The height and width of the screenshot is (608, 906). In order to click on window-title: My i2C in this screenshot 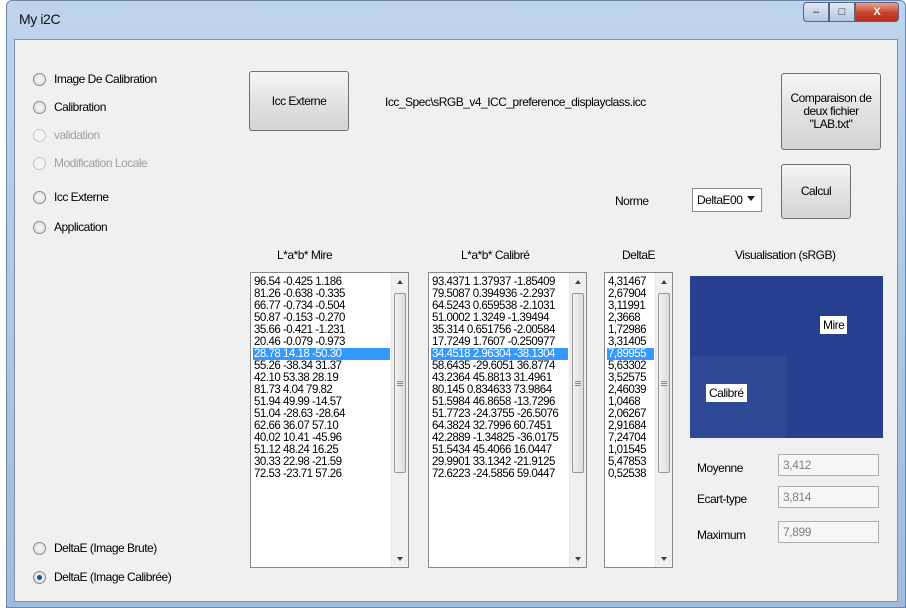, I will do `click(40, 19)`.